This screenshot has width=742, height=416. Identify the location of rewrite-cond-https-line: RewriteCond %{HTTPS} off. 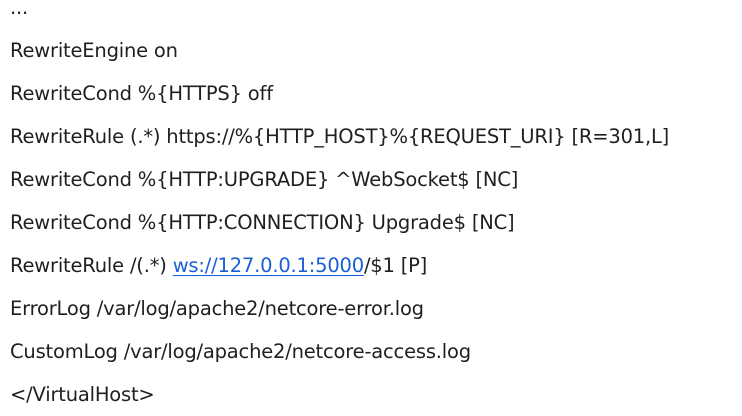
(141, 93).